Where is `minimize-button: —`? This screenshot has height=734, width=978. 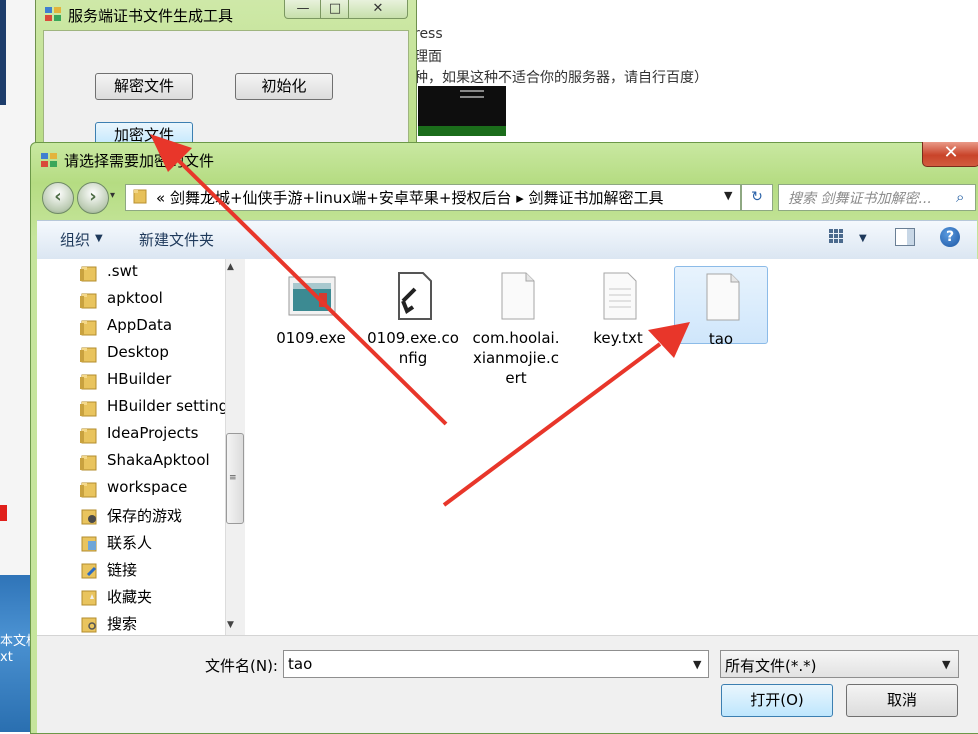 minimize-button: — is located at coordinates (303, 9).